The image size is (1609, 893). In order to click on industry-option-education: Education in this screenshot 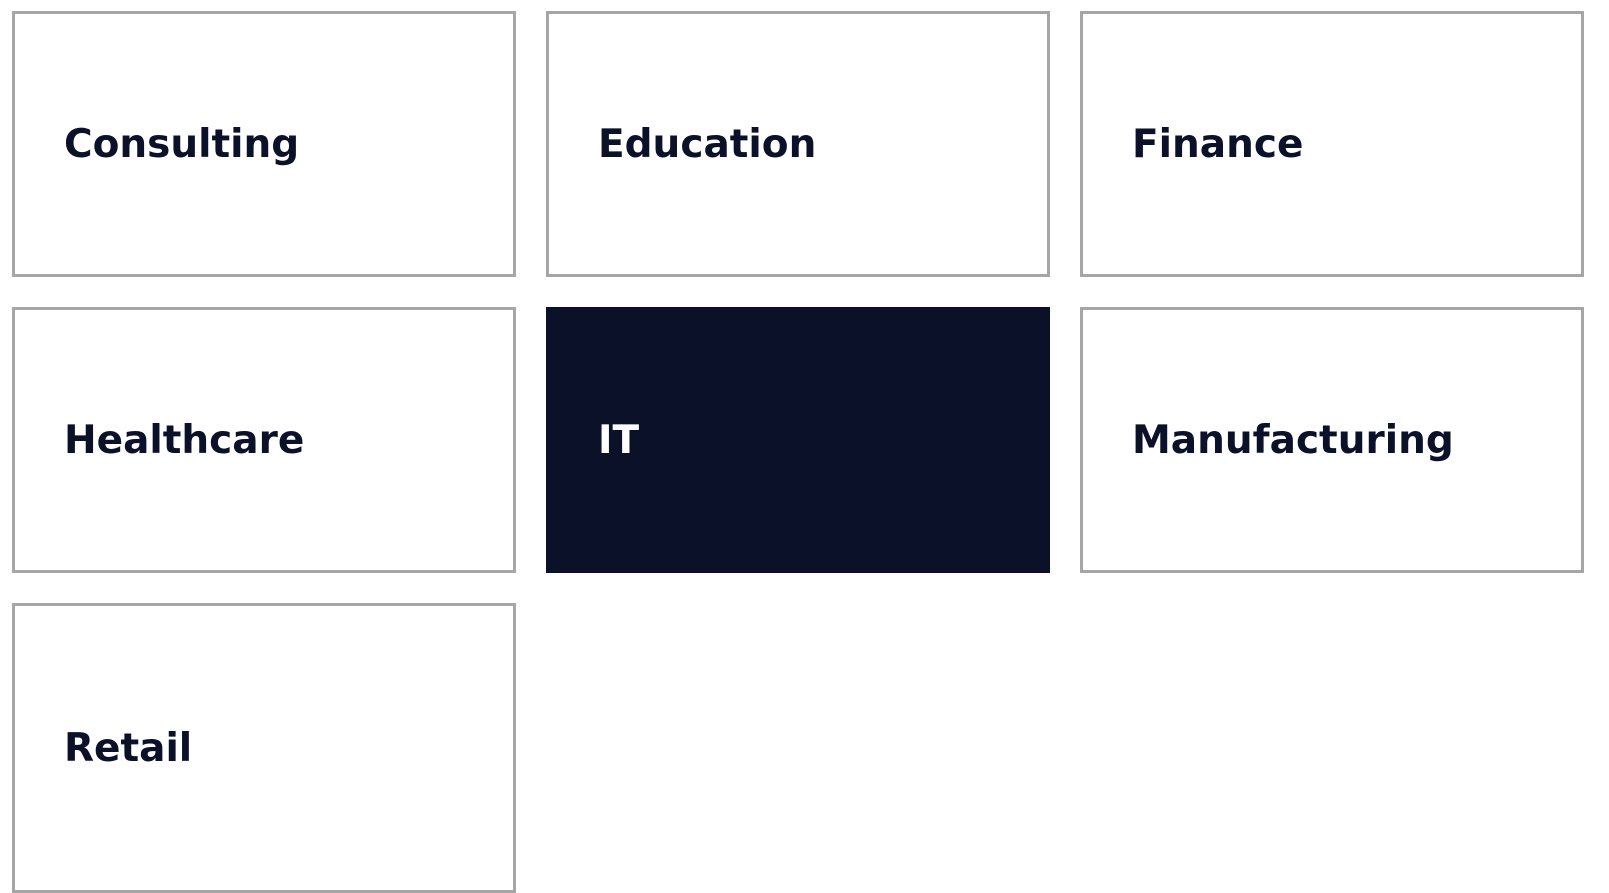, I will do `click(798, 144)`.